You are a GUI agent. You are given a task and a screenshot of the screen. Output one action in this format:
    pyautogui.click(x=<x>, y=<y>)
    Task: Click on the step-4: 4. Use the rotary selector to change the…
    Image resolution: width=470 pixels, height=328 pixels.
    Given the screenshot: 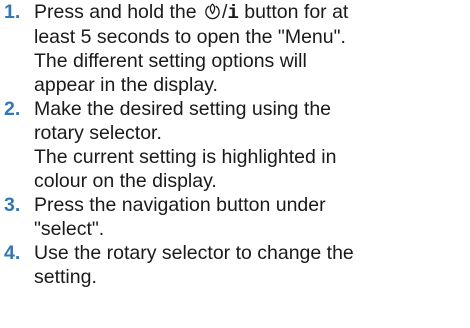 What is the action you would take?
    pyautogui.click(x=235, y=265)
    